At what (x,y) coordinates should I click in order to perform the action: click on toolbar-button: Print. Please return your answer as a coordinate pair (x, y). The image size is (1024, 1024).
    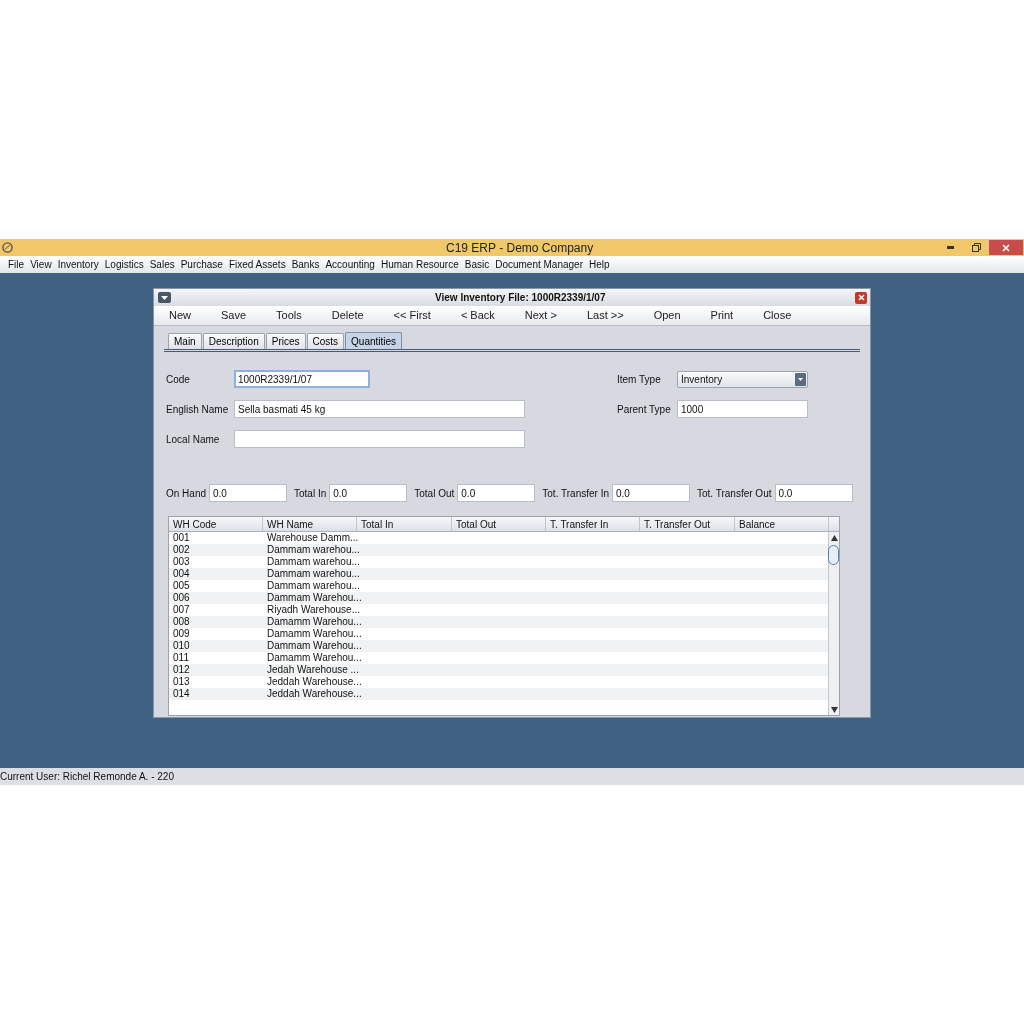
    Looking at the image, I should click on (722, 315).